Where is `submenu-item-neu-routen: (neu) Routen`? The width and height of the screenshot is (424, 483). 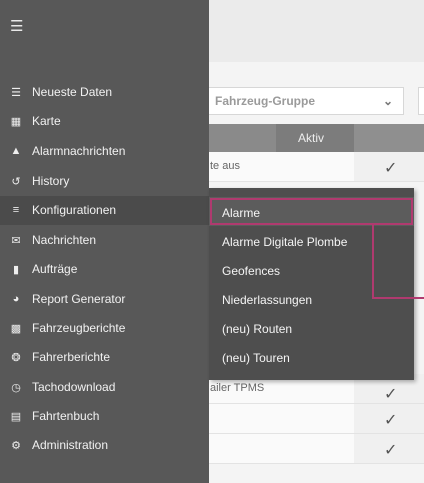
submenu-item-neu-routen: (neu) Routen is located at coordinates (311, 327).